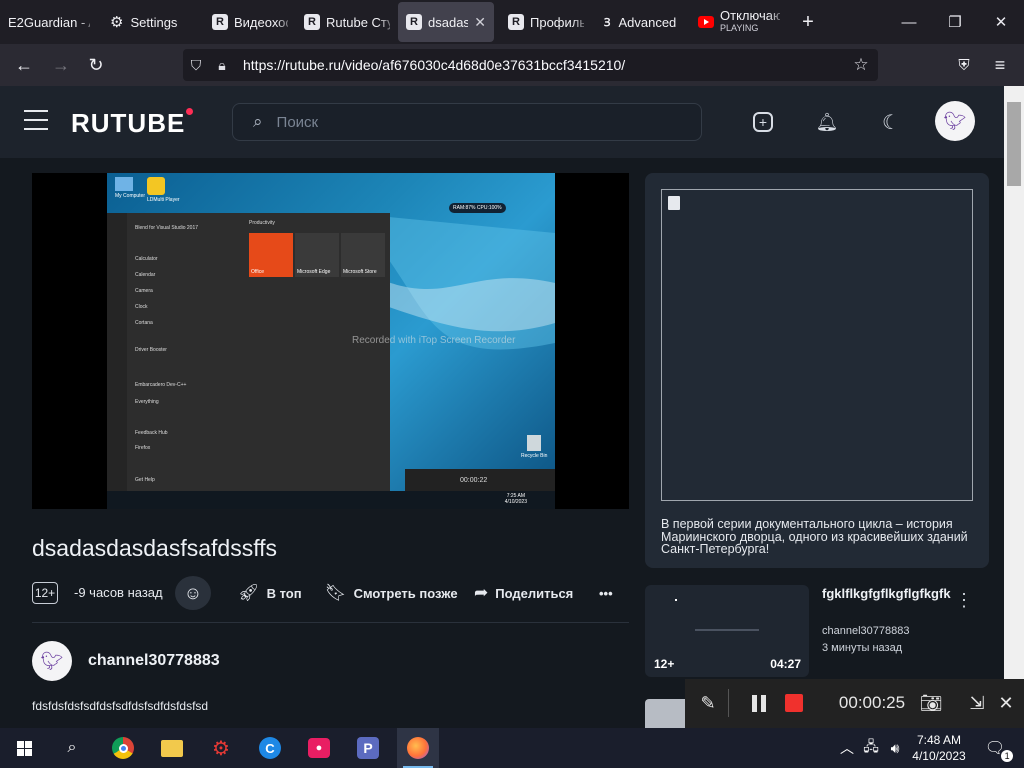 This screenshot has height=768, width=1024. I want to click on pen-icon: ✎, so click(708, 703).